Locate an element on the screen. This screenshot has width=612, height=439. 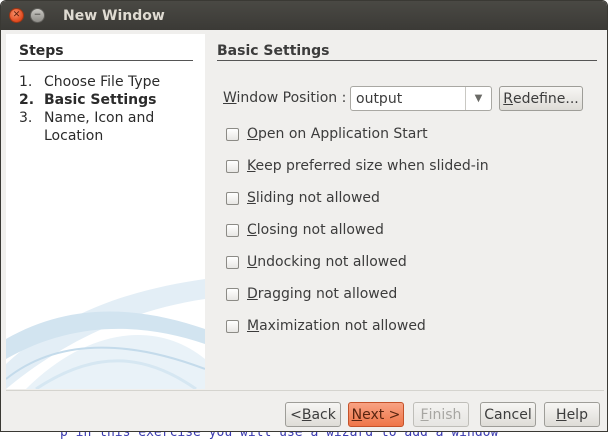
step-choose-file-type: 1. Choose File Type is located at coordinates (109, 82).